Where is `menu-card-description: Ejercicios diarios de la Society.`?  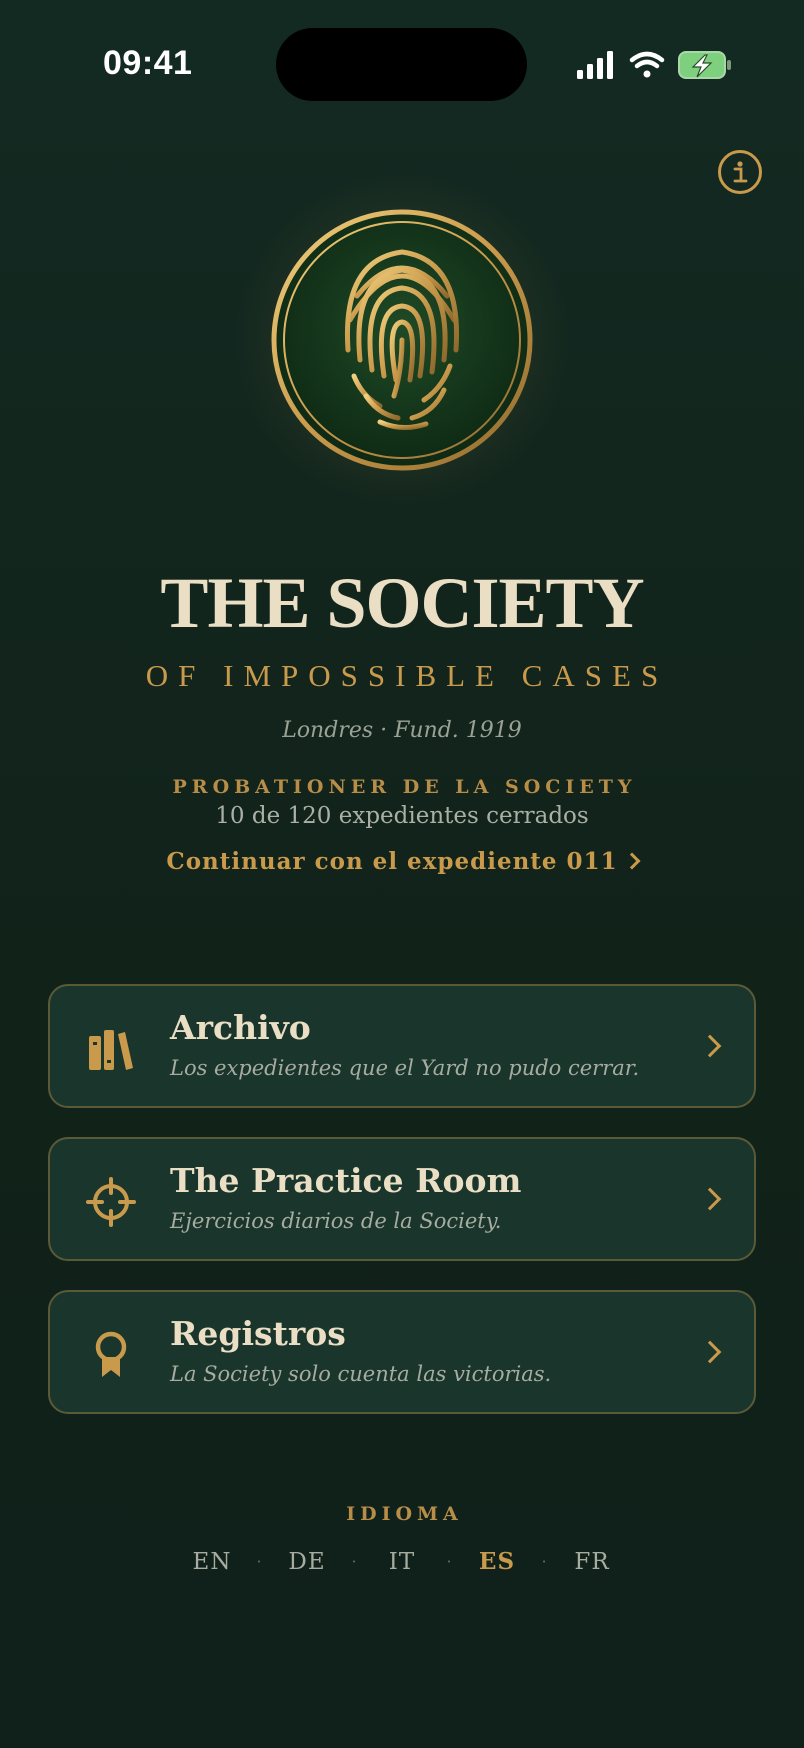 menu-card-description: Ejercicios diarios de la Society. is located at coordinates (336, 1221).